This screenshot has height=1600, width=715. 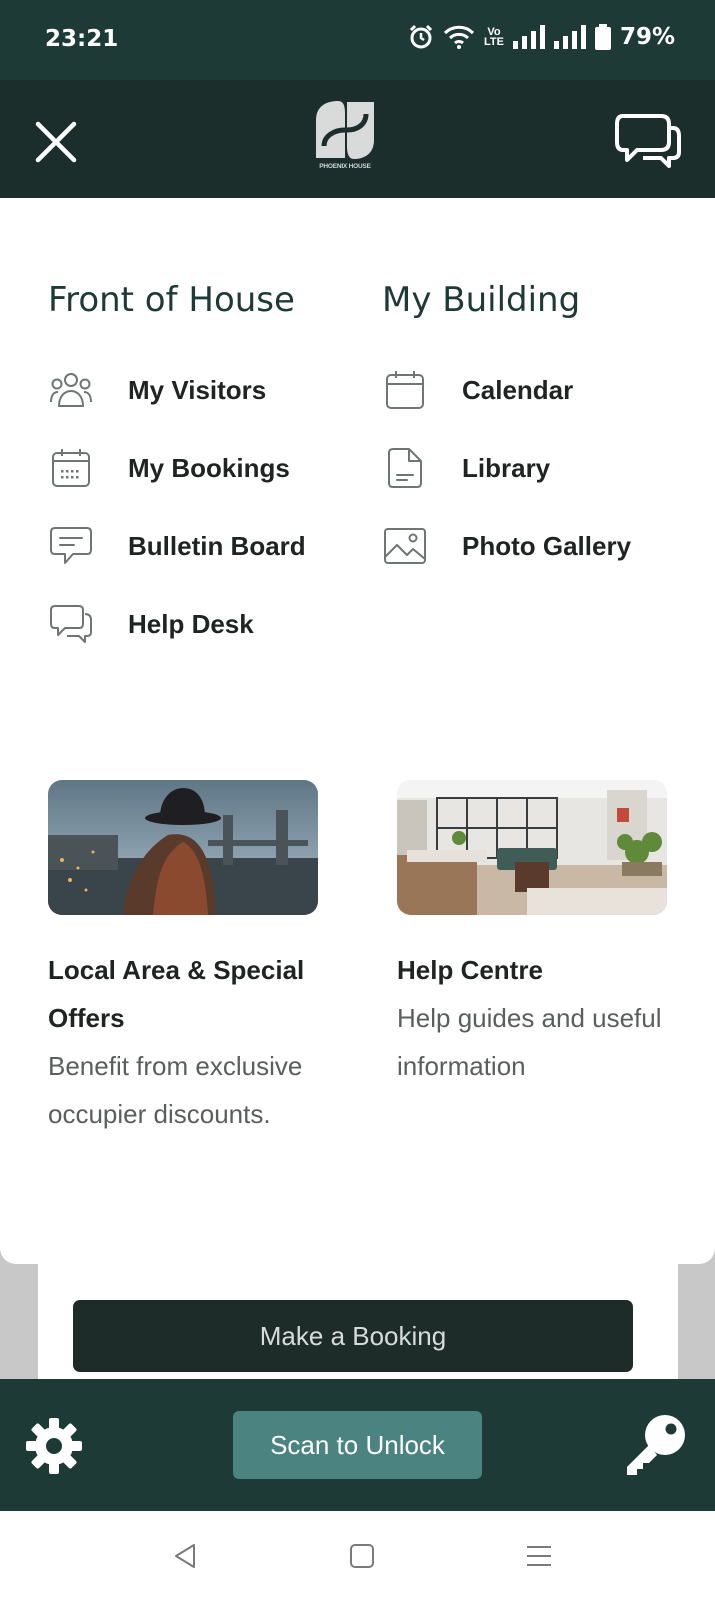 What do you see at coordinates (421, 36) in the screenshot?
I see `alarm-icon` at bounding box center [421, 36].